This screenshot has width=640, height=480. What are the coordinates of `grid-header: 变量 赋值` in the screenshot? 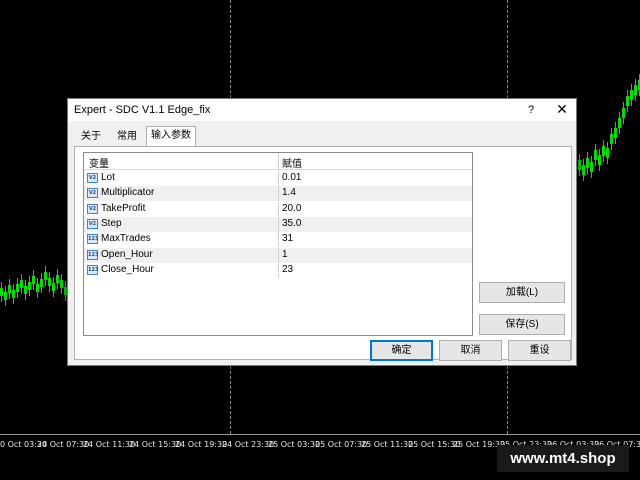 It's located at (278, 161).